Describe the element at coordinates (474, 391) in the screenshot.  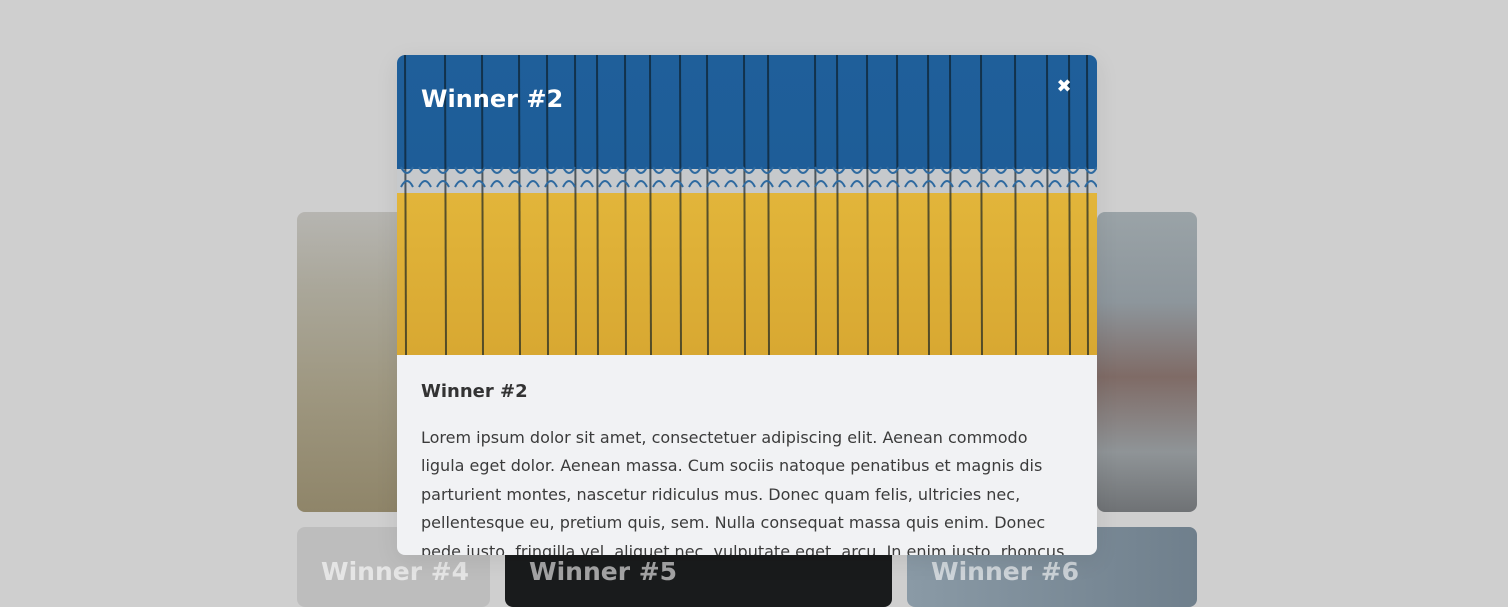
I see `modal-heading: Winner #2` at that location.